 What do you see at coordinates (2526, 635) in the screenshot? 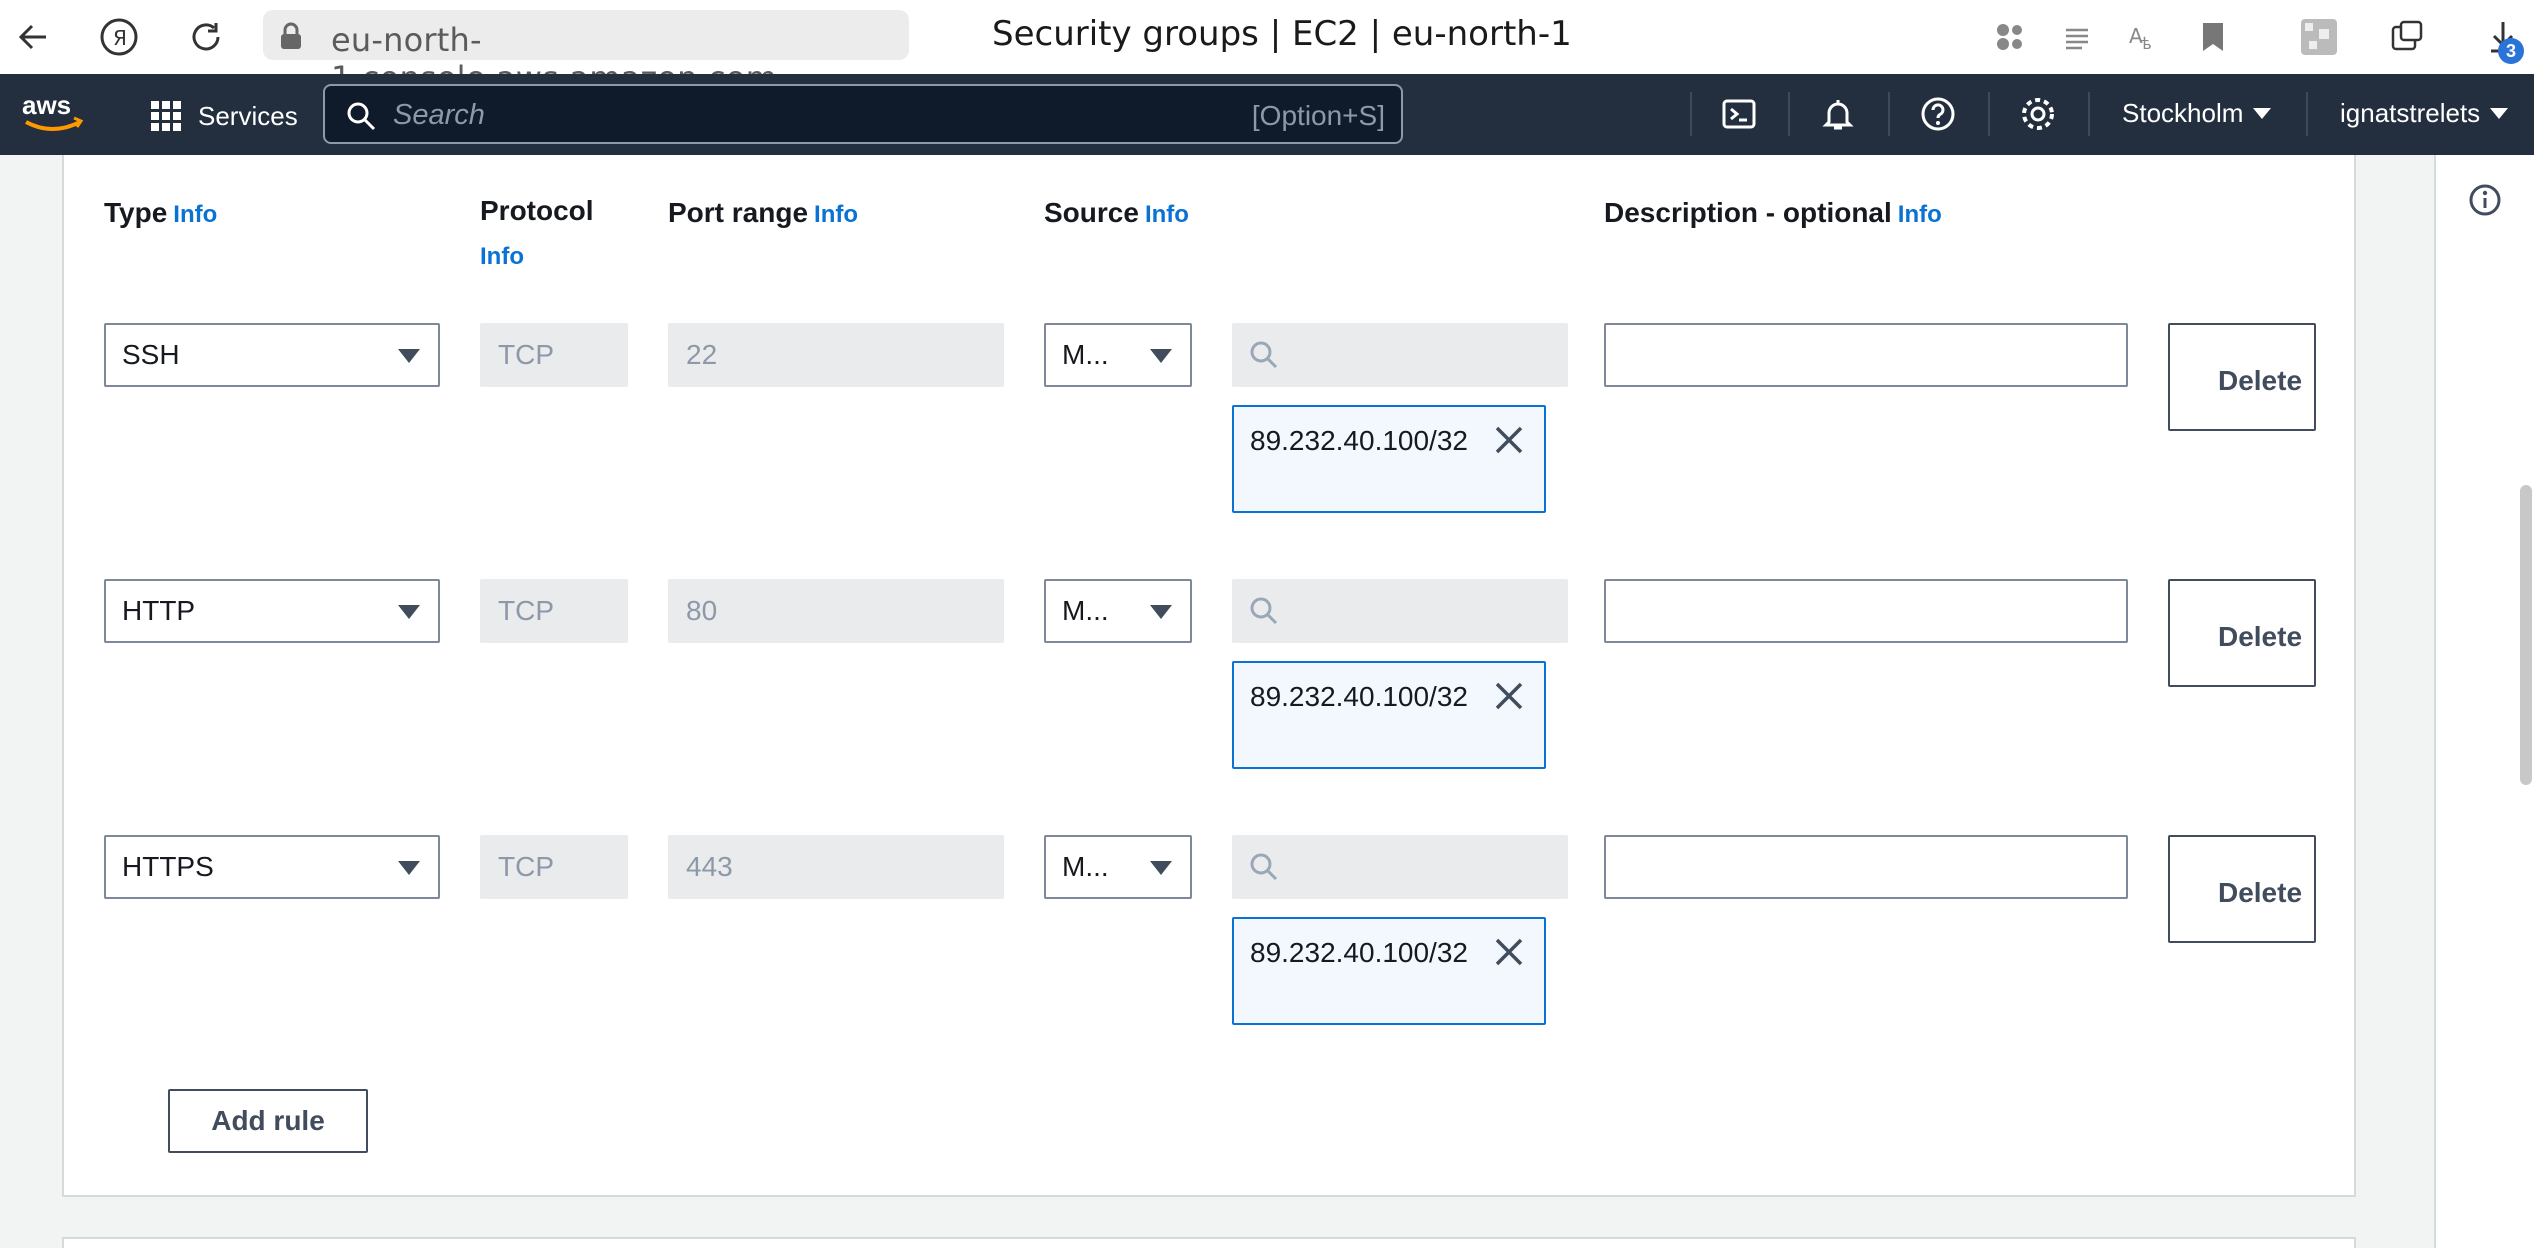
I see `scrollbar` at bounding box center [2526, 635].